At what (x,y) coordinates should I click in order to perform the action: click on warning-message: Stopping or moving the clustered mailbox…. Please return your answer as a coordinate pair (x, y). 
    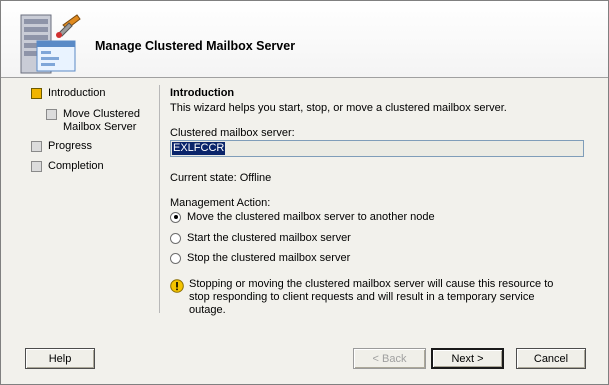
    Looking at the image, I should click on (380, 297).